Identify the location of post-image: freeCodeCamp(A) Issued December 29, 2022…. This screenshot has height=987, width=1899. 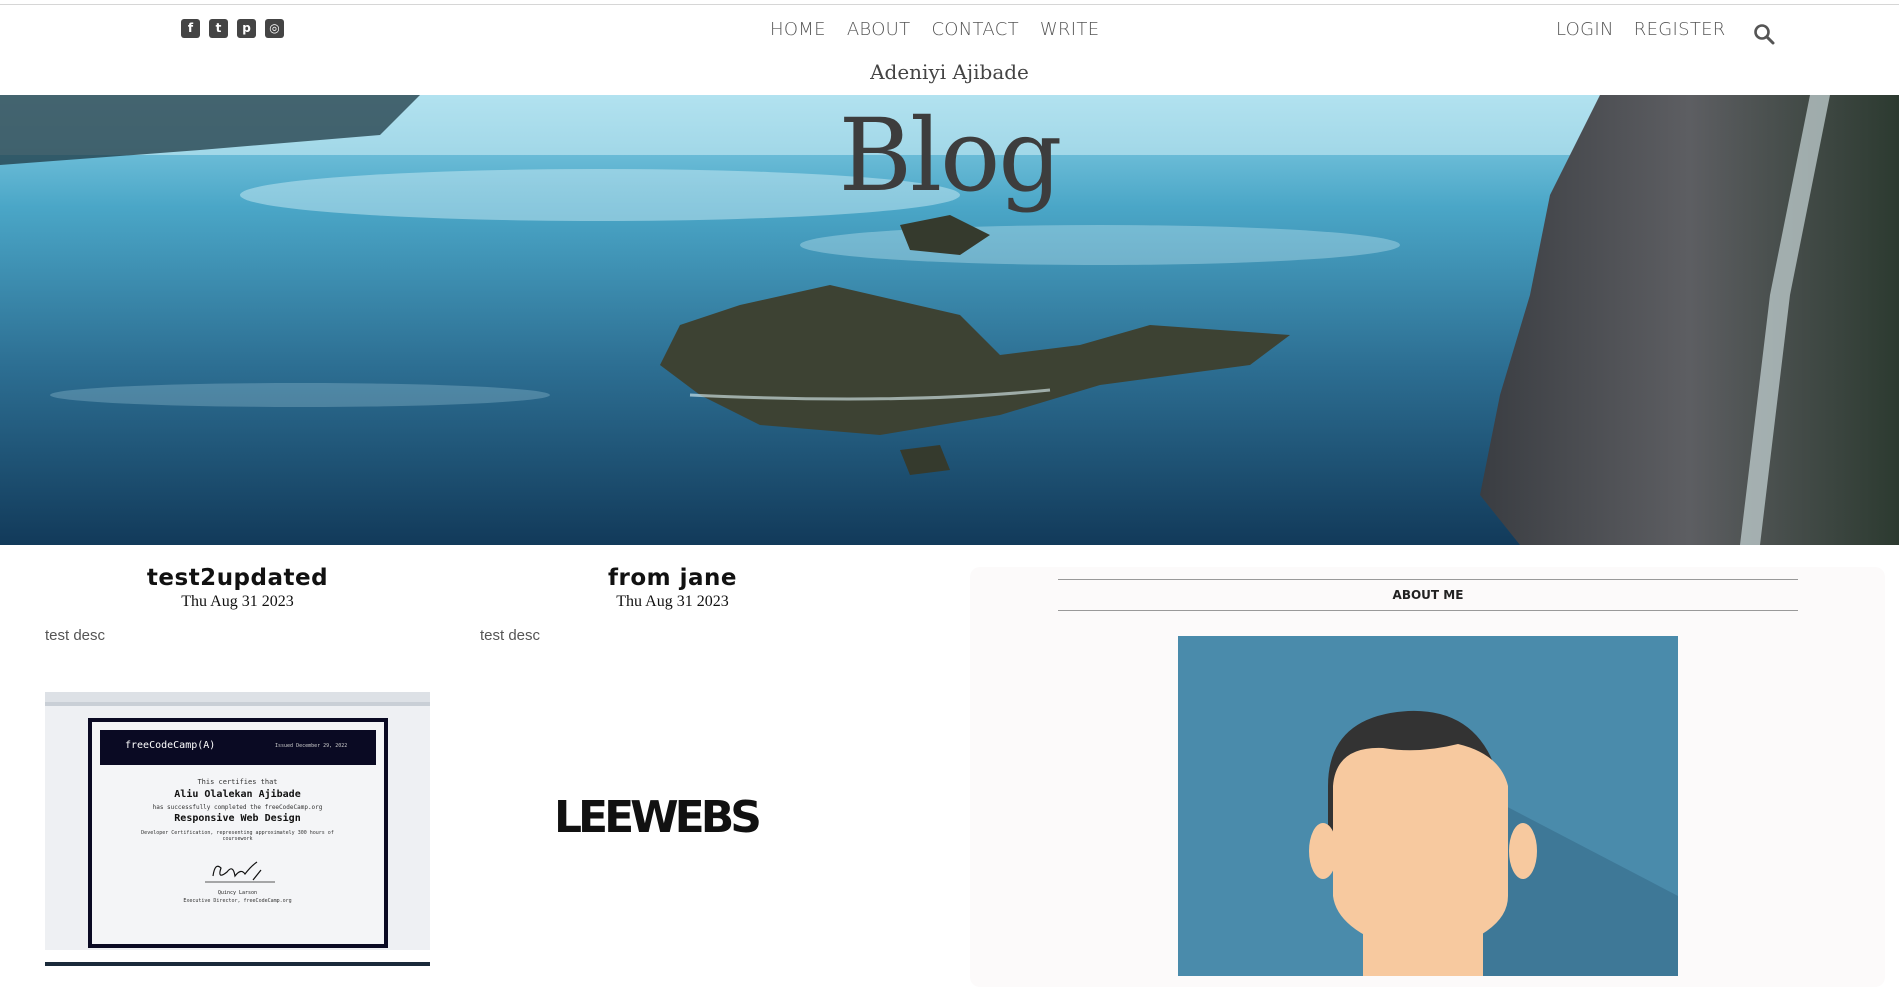
(237, 821).